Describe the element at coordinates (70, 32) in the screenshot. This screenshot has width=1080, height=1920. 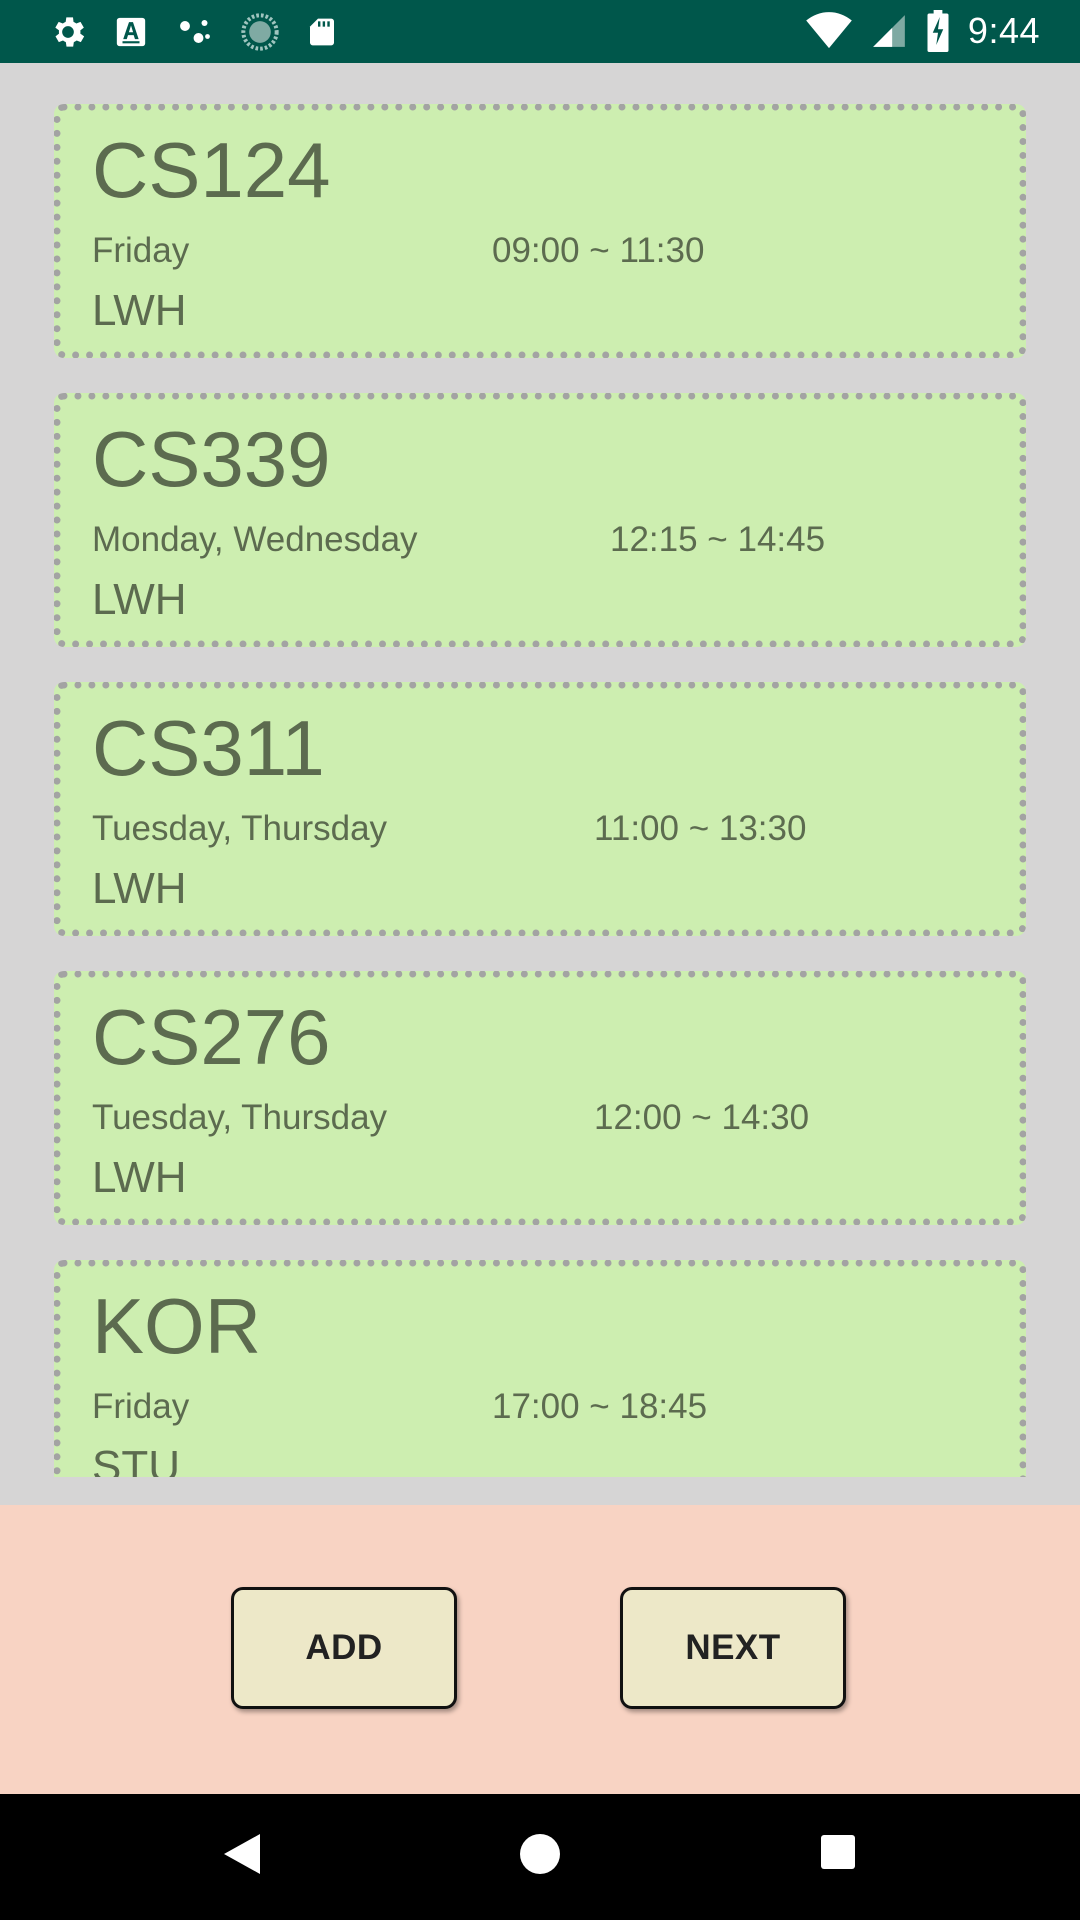
I see `gear-icon` at that location.